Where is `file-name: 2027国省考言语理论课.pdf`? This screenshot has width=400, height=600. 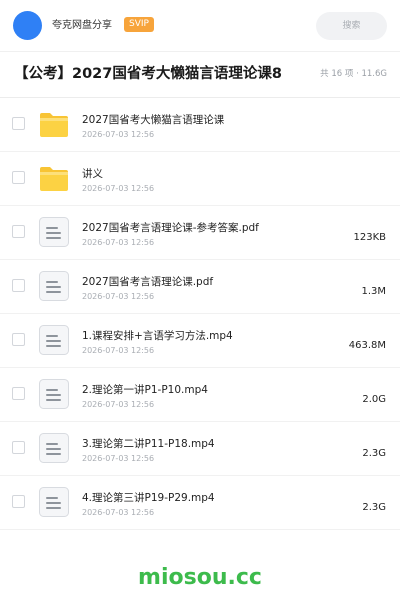 file-name: 2027国省考言语理论课.pdf is located at coordinates (148, 282).